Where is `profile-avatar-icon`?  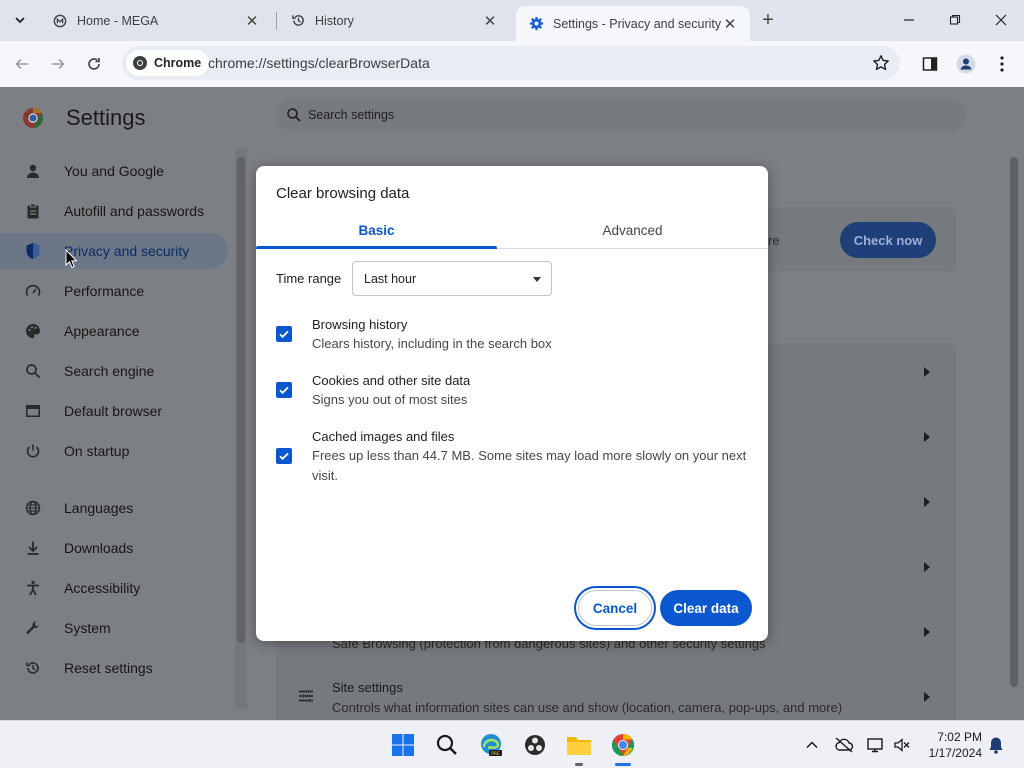
profile-avatar-icon is located at coordinates (966, 64).